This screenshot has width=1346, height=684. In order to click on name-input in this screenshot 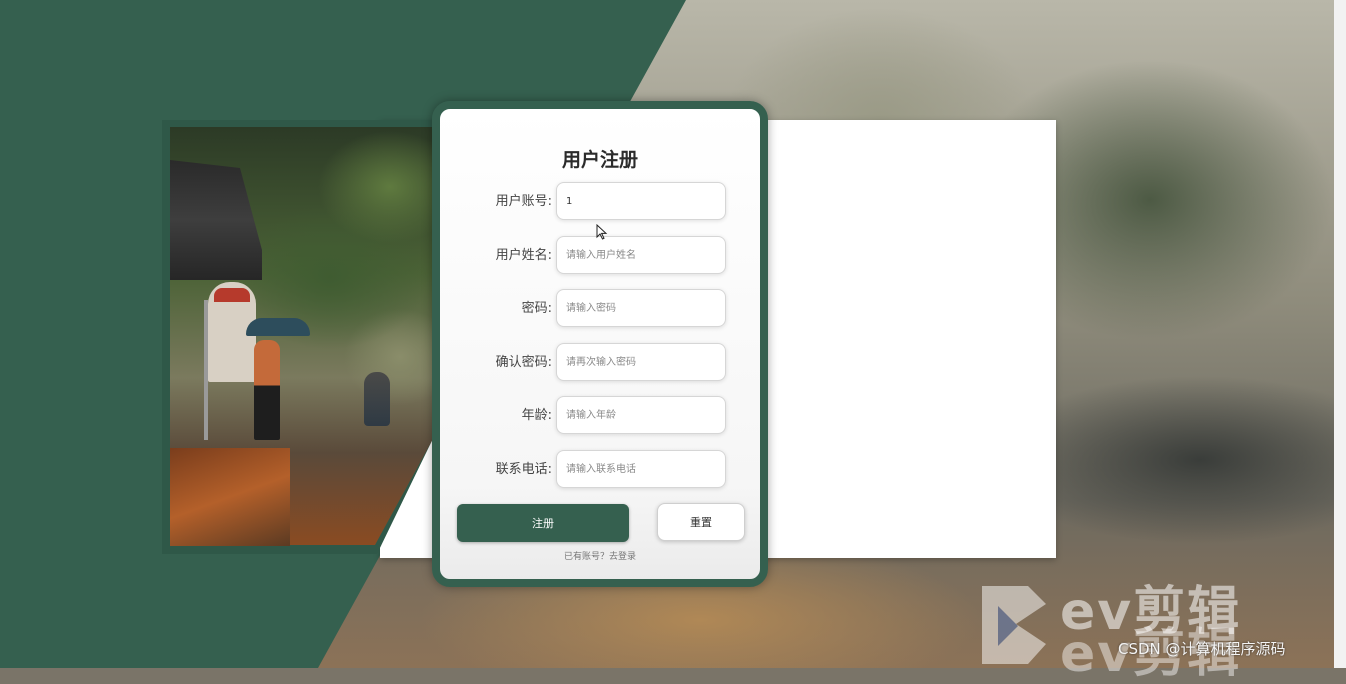, I will do `click(641, 255)`.